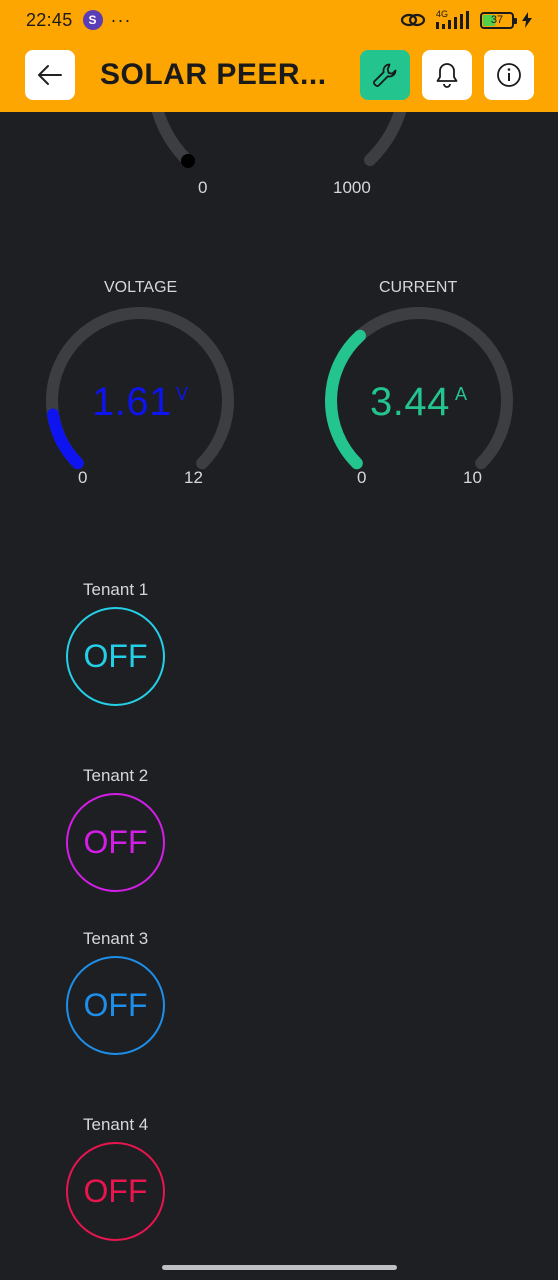 The width and height of the screenshot is (558, 1280). What do you see at coordinates (279, 1267) in the screenshot?
I see `home-indicator` at bounding box center [279, 1267].